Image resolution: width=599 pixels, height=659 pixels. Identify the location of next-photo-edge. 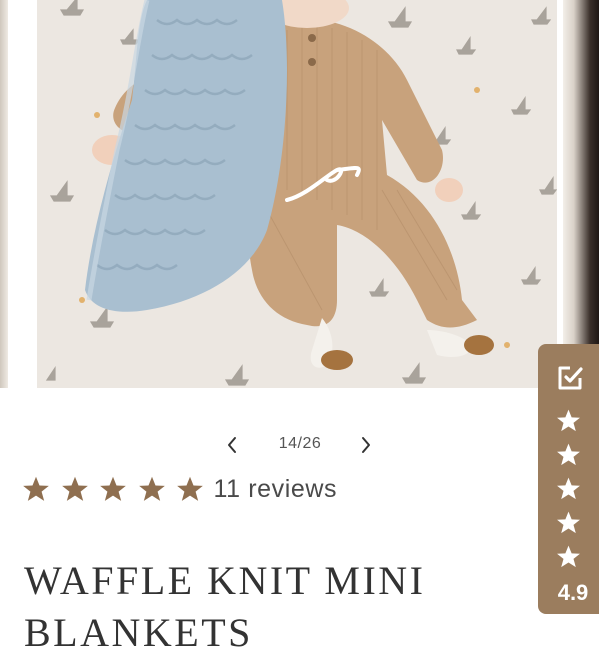
(581, 194).